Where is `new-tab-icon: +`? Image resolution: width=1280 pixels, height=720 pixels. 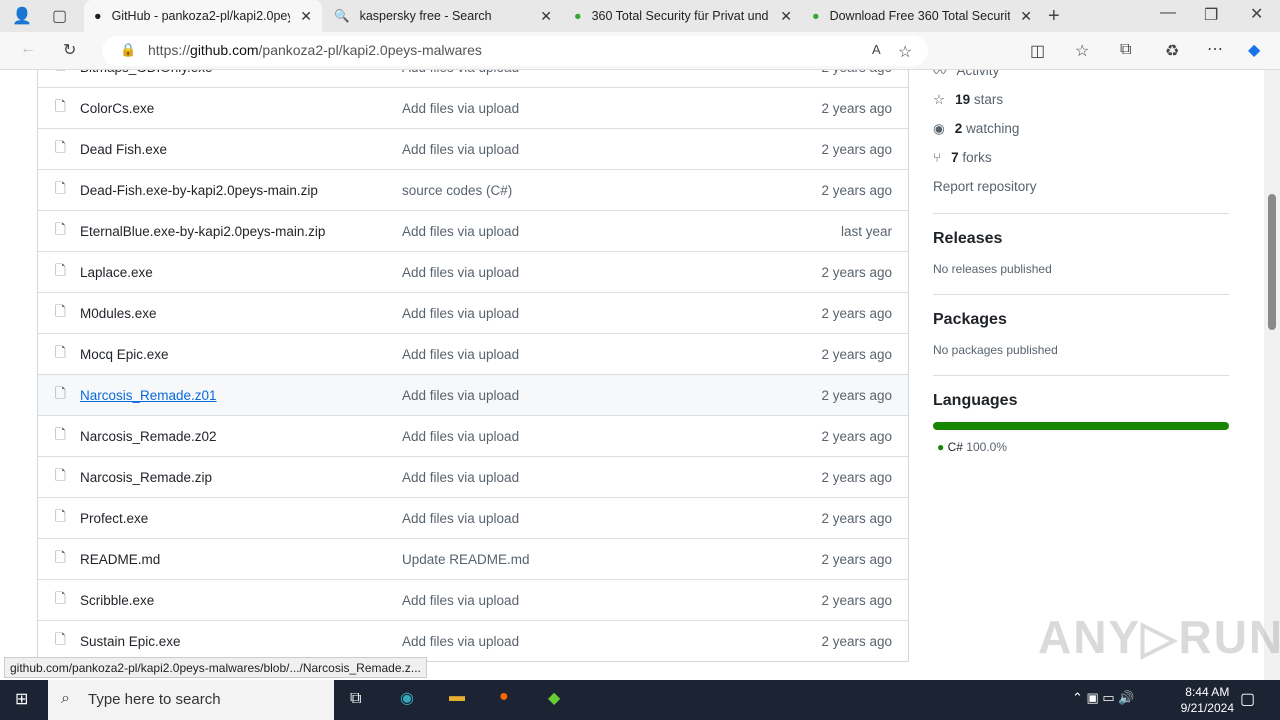
new-tab-icon: + is located at coordinates (1054, 16).